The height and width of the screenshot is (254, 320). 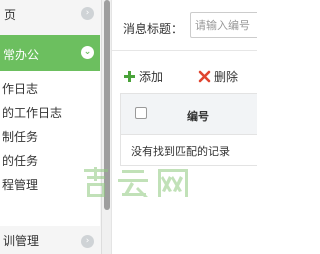 I want to click on sidebar-item-home: 页 ›, so click(x=50, y=13).